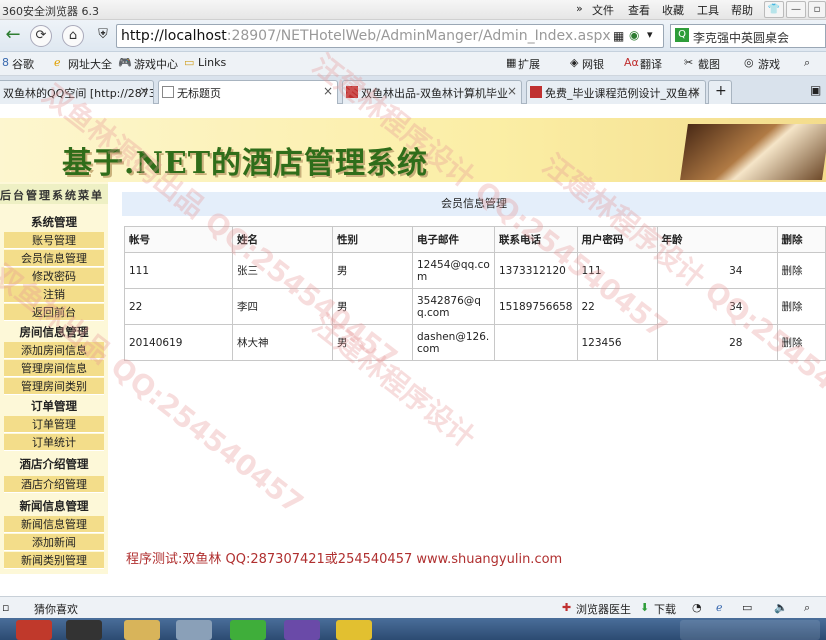 The height and width of the screenshot is (640, 826). What do you see at coordinates (282, 342) in the screenshot?
I see `cell-name: 林大神` at bounding box center [282, 342].